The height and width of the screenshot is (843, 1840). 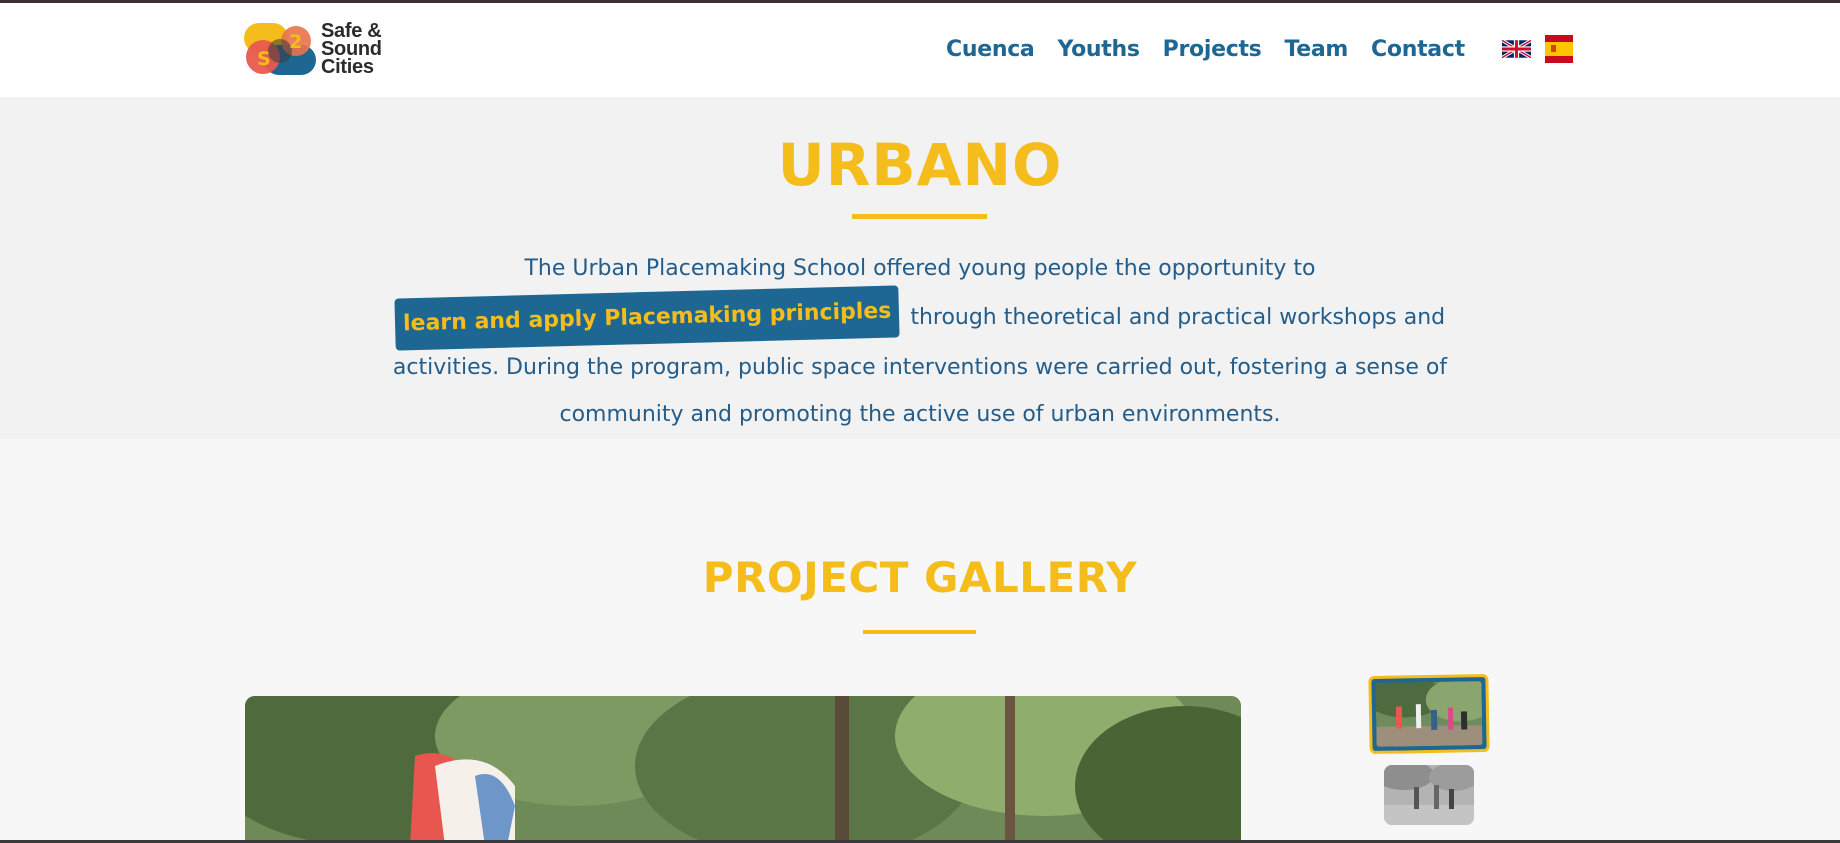 I want to click on title-underline, so click(x=919, y=216).